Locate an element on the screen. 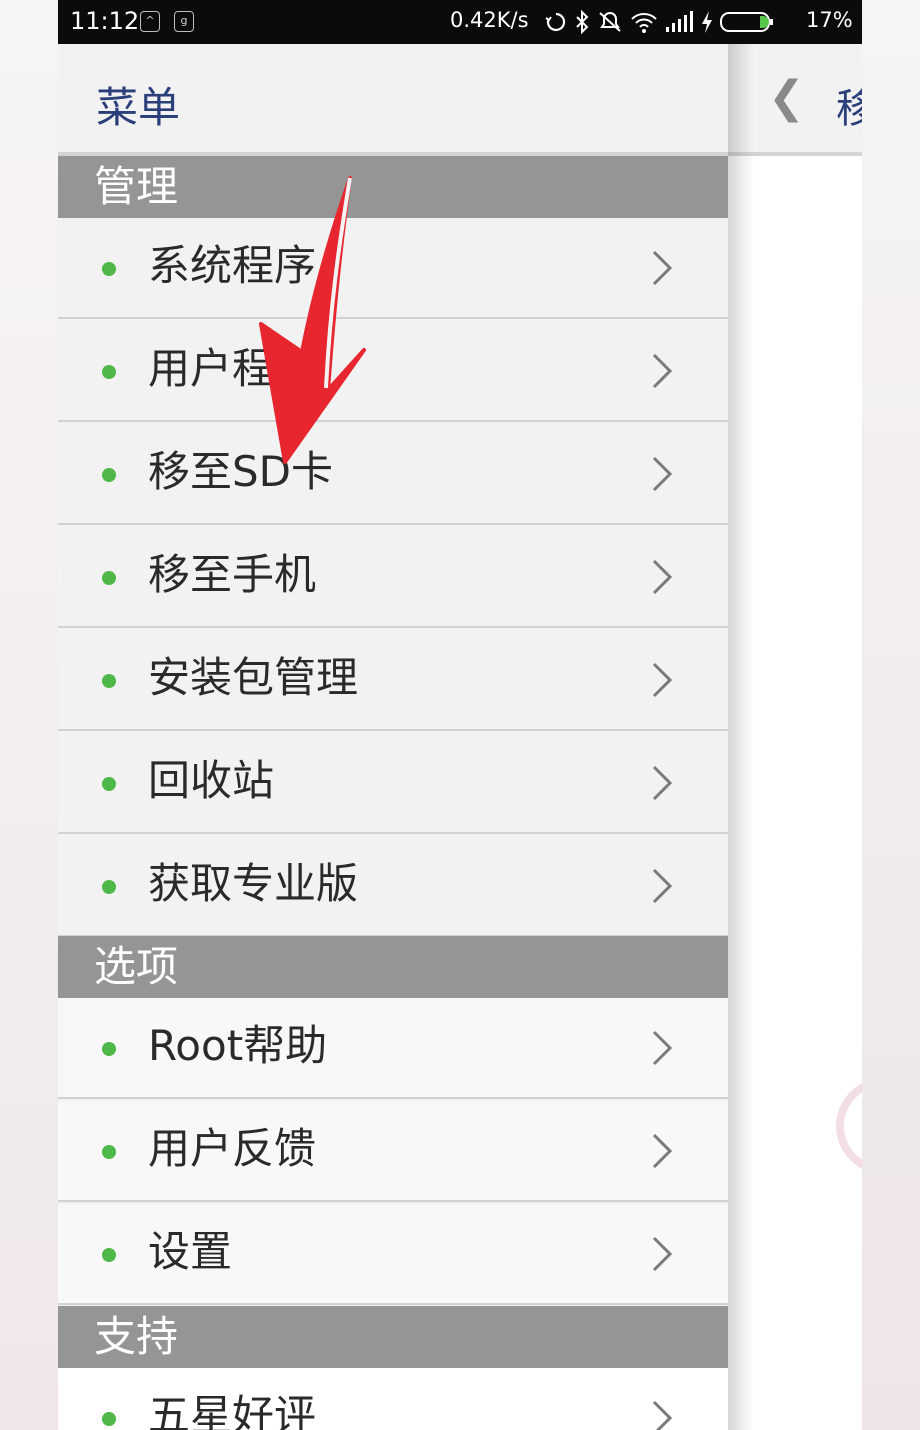 Image resolution: width=920 pixels, height=1430 pixels. menu-item-label: Root帮助 is located at coordinates (238, 1045).